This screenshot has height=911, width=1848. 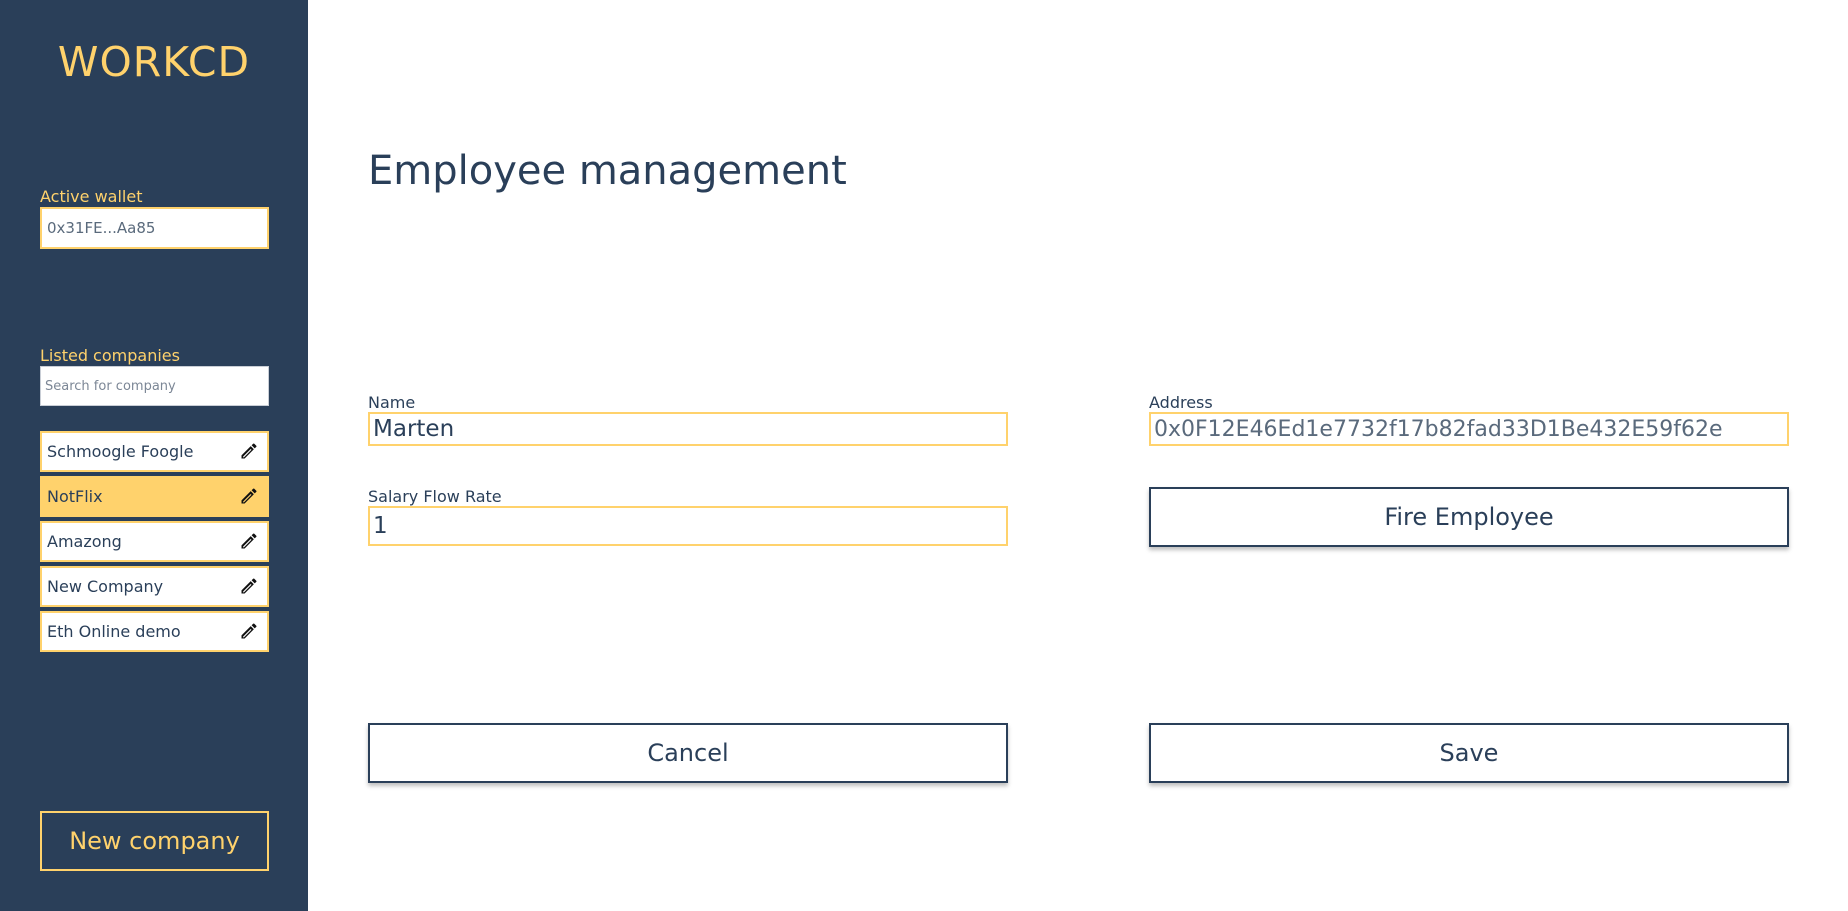 I want to click on address-input, so click(x=1469, y=429).